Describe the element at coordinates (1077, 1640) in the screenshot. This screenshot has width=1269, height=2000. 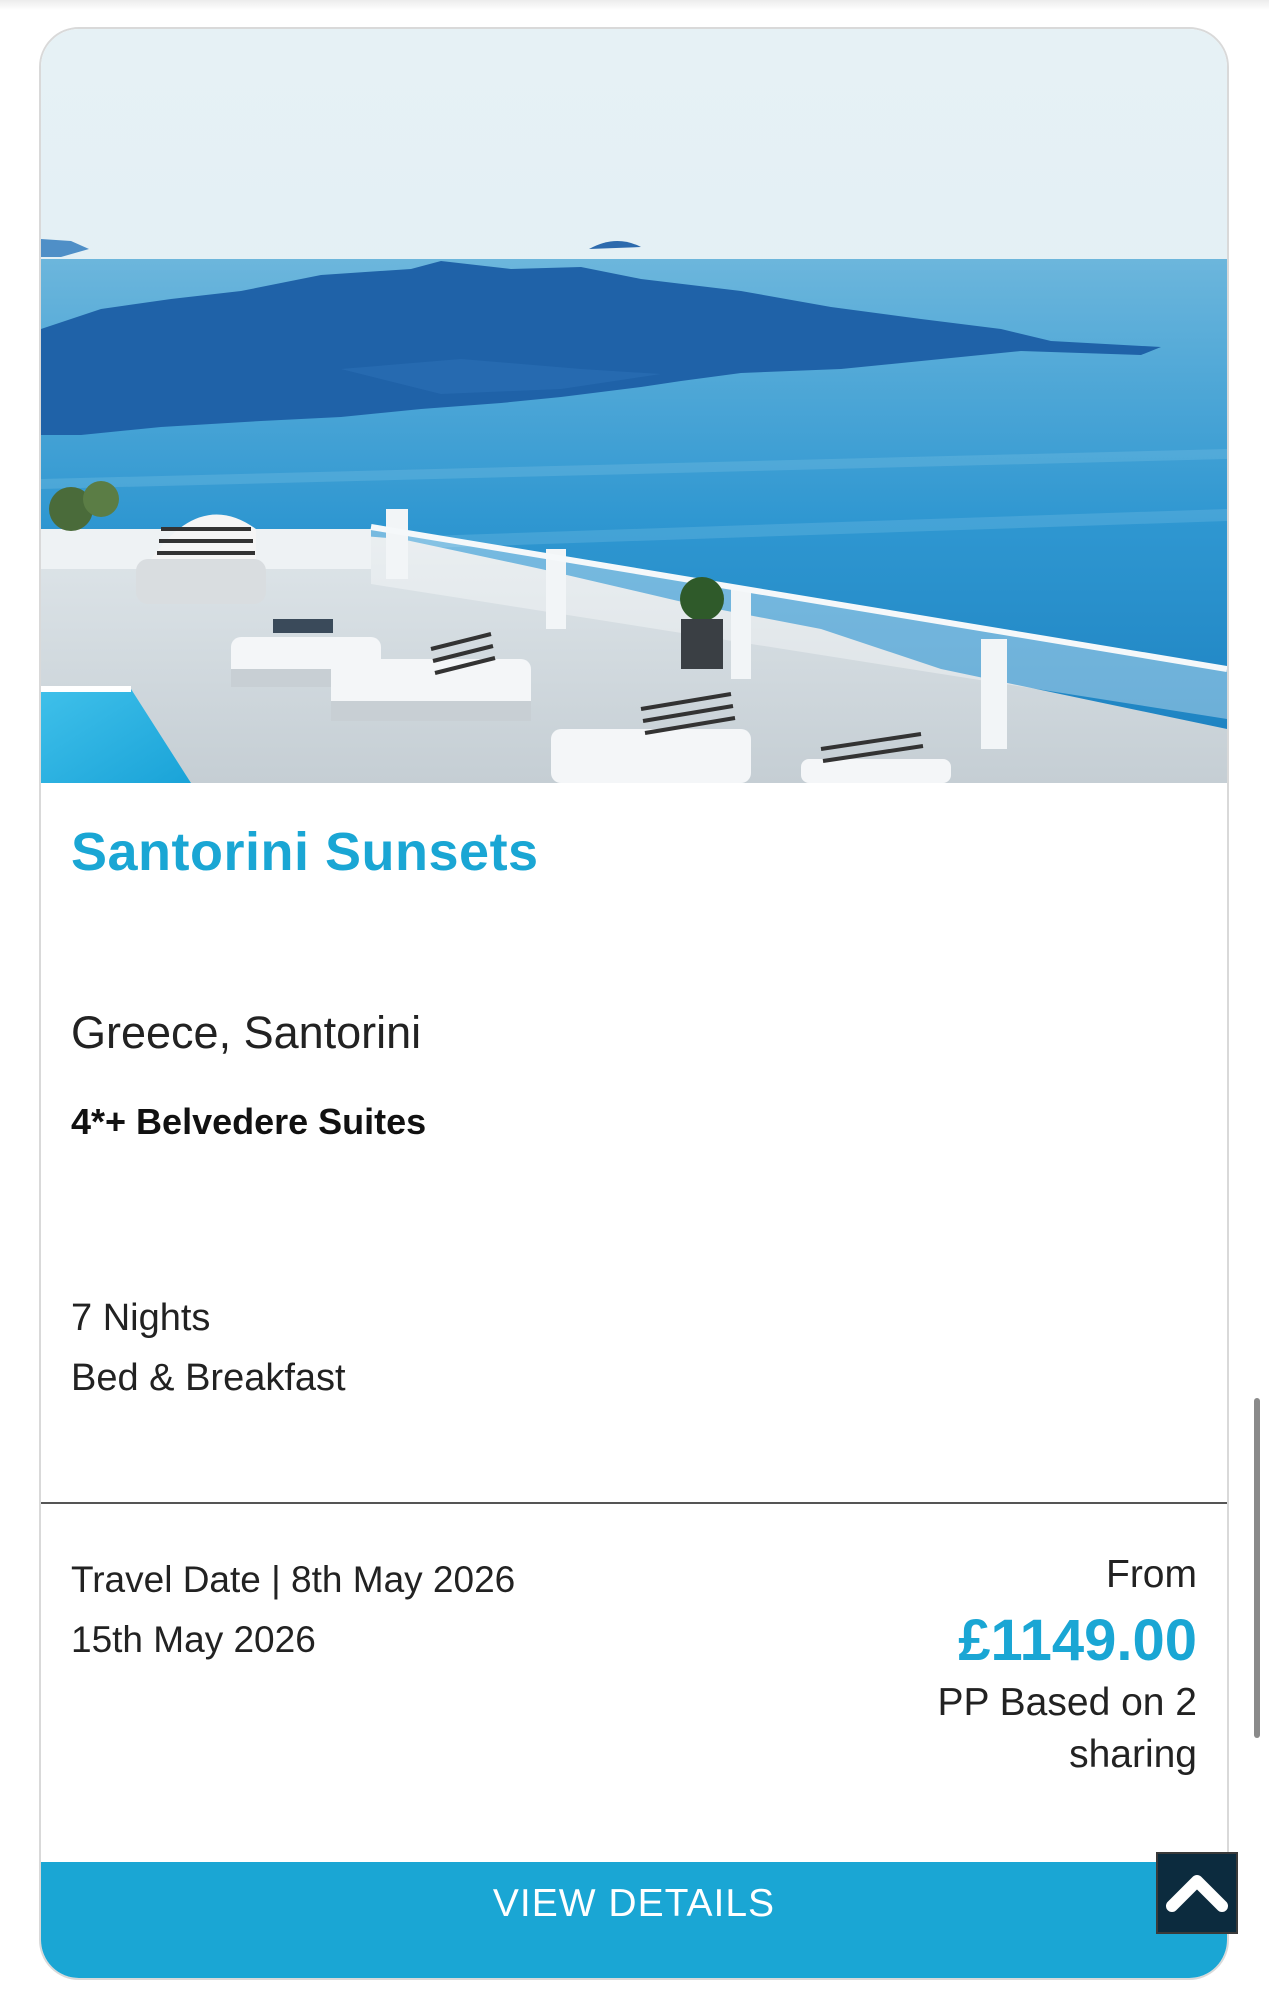
I see `price: £1149.00` at that location.